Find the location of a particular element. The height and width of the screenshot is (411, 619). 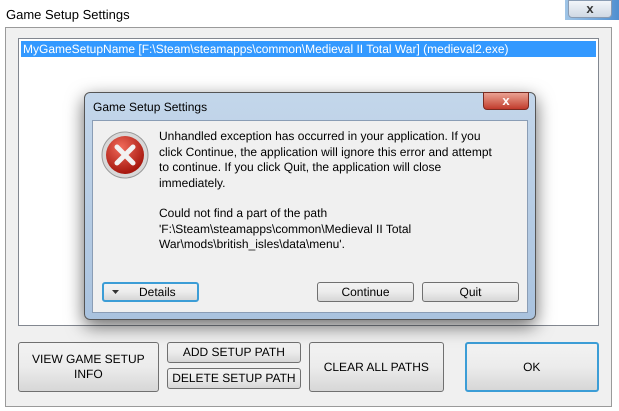

error-icon is located at coordinates (125, 155).